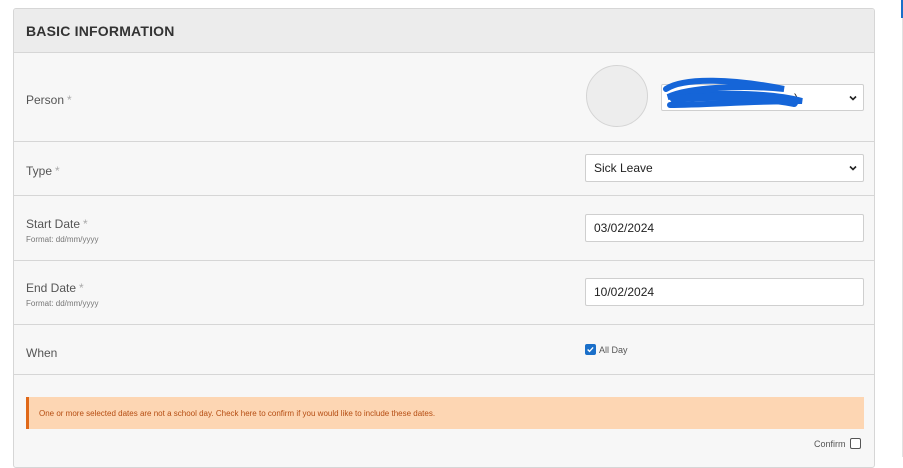 Image resolution: width=903 pixels, height=468 pixels. I want to click on end-date-row: End Date * Format: dd/mm/yyyy 10/02/2024, so click(444, 293).